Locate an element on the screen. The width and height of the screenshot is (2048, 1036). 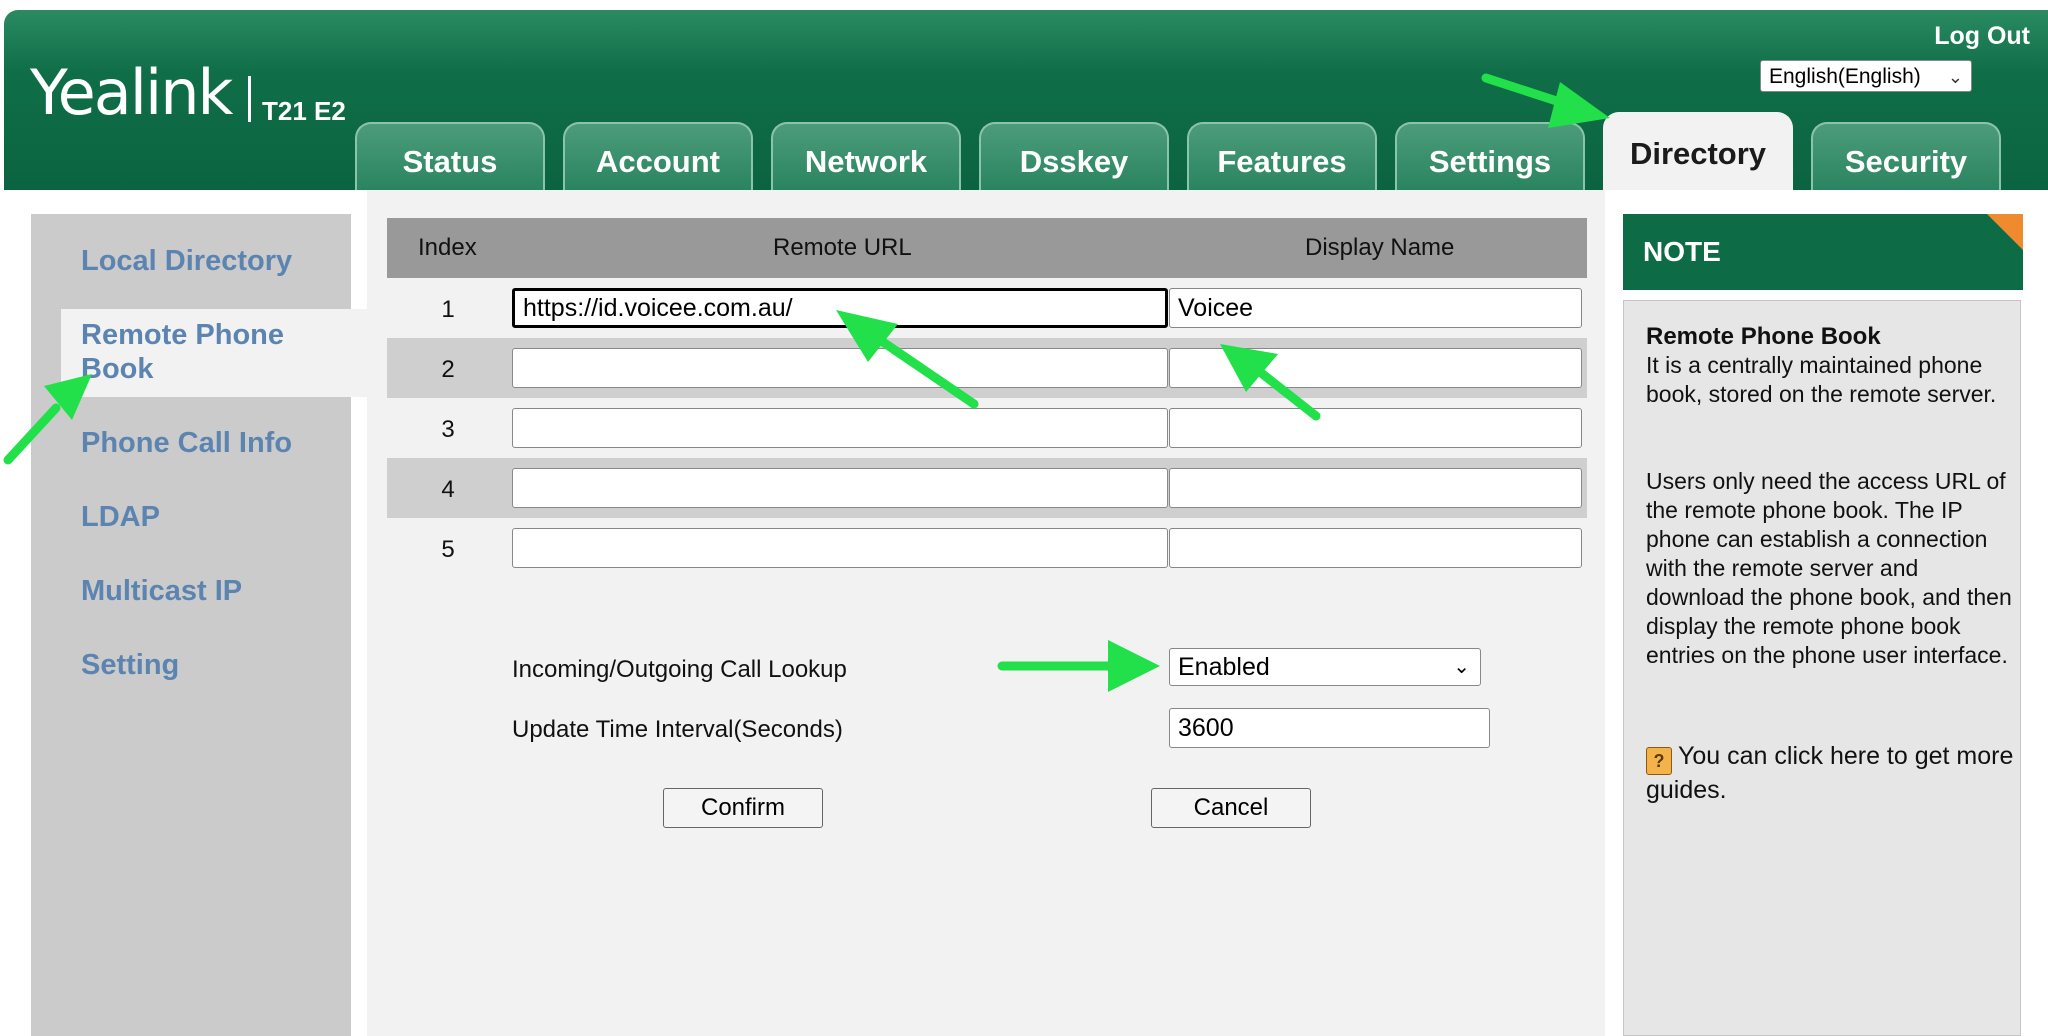
language-value: English(English) is located at coordinates (1845, 76).